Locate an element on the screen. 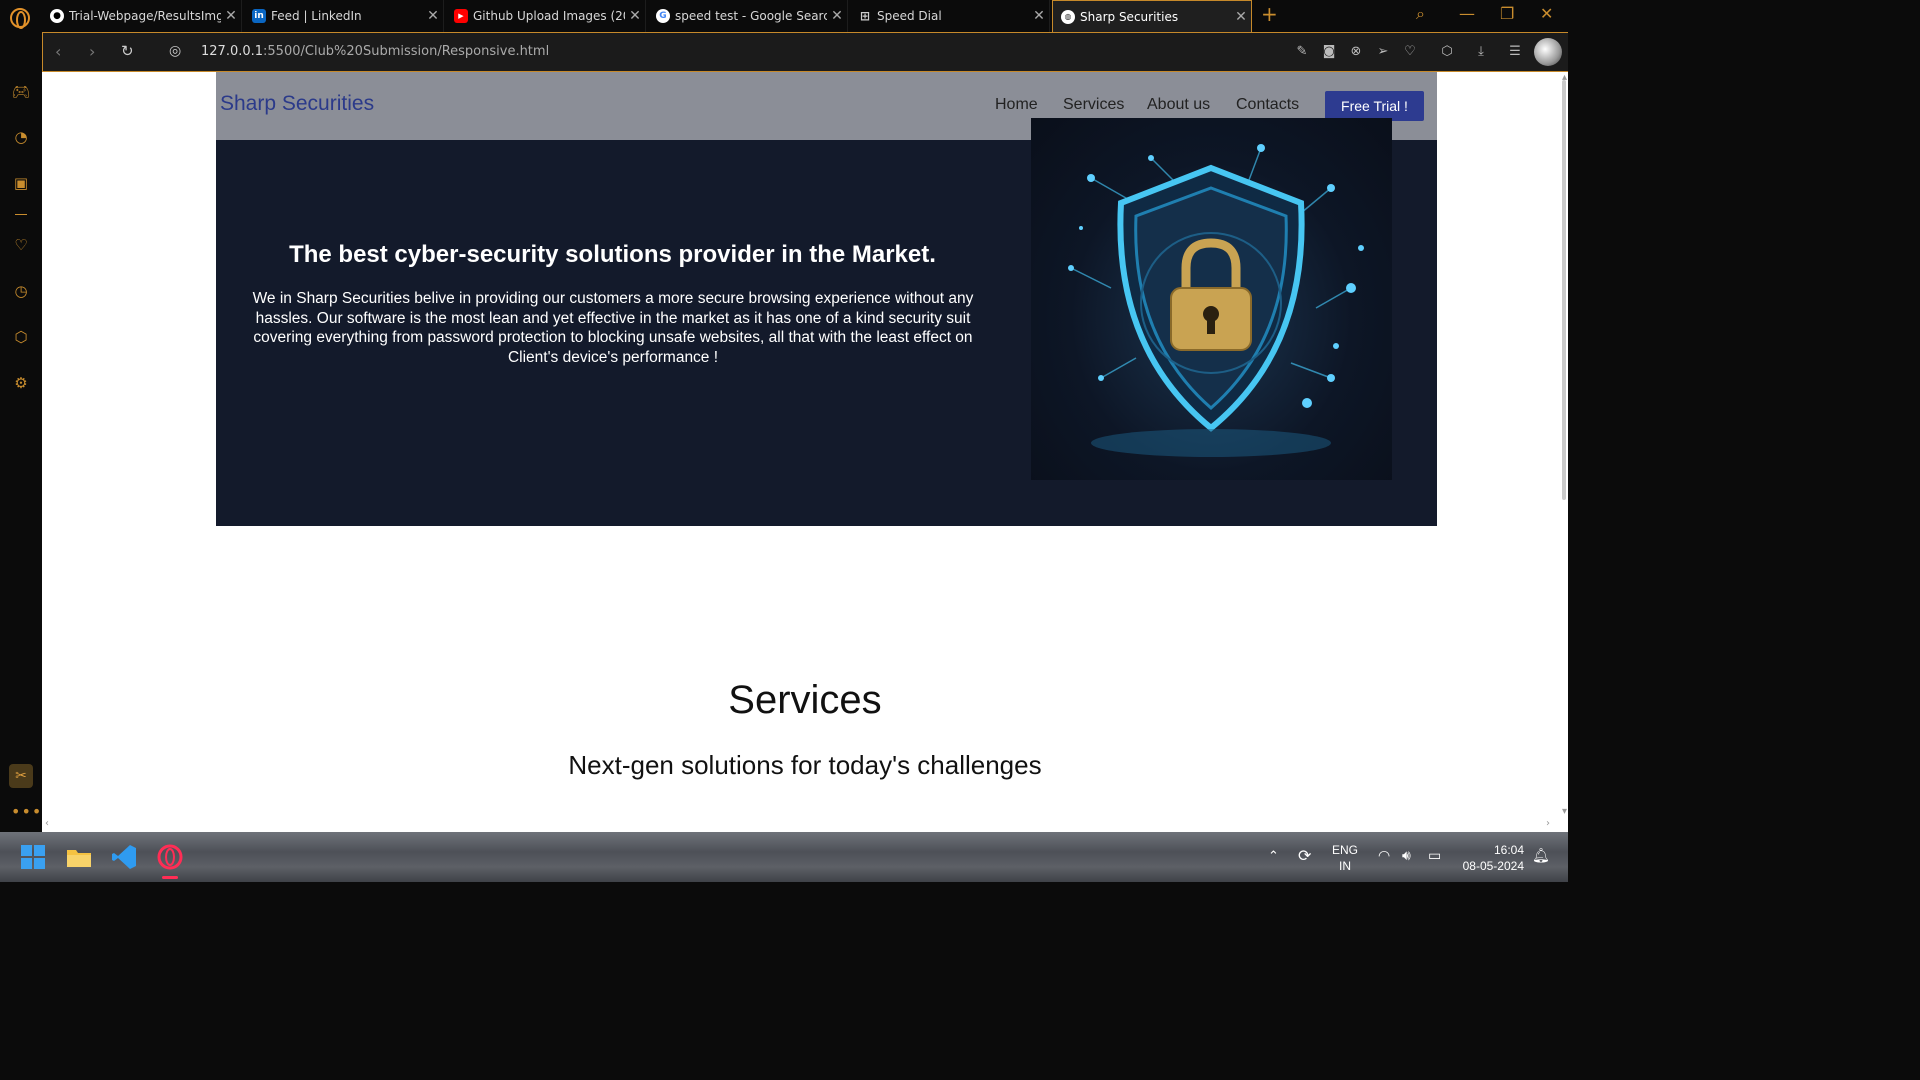 The image size is (1920, 1080). minimize-icon: — is located at coordinates (1467, 13).